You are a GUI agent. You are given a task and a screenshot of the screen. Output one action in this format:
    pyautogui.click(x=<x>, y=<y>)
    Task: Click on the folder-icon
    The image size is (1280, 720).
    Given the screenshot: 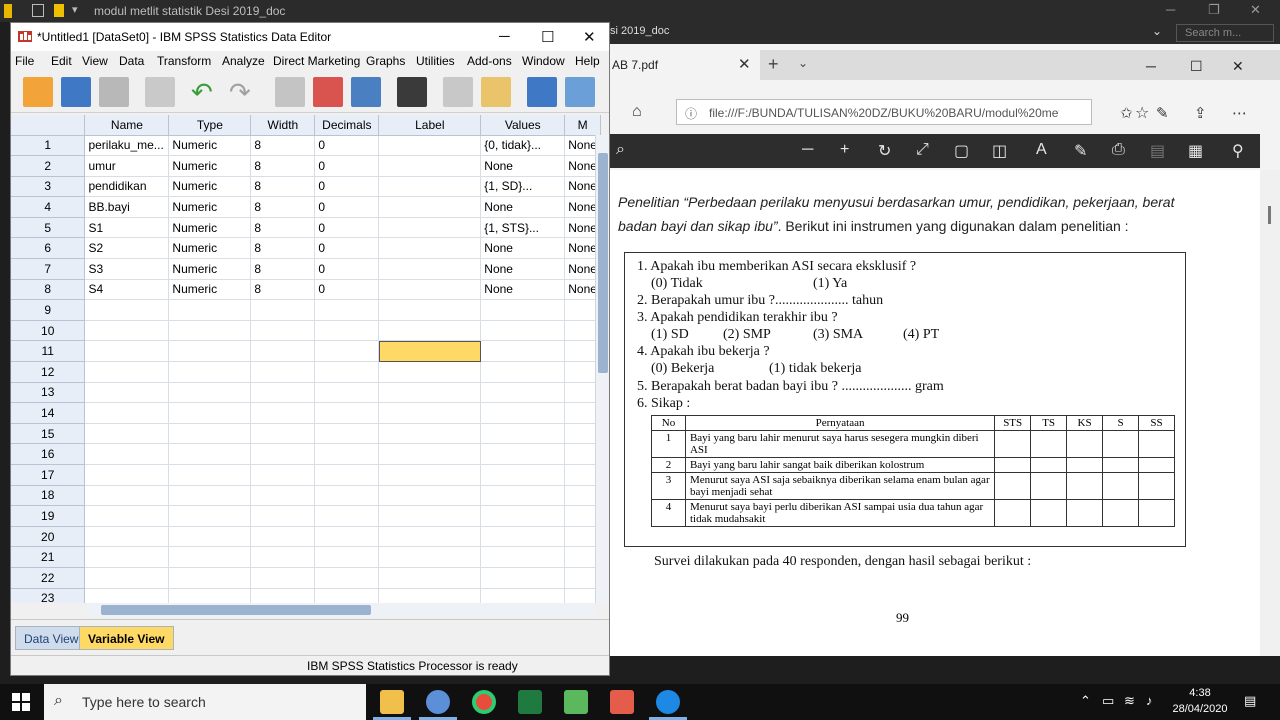 What is the action you would take?
    pyautogui.click(x=59, y=10)
    